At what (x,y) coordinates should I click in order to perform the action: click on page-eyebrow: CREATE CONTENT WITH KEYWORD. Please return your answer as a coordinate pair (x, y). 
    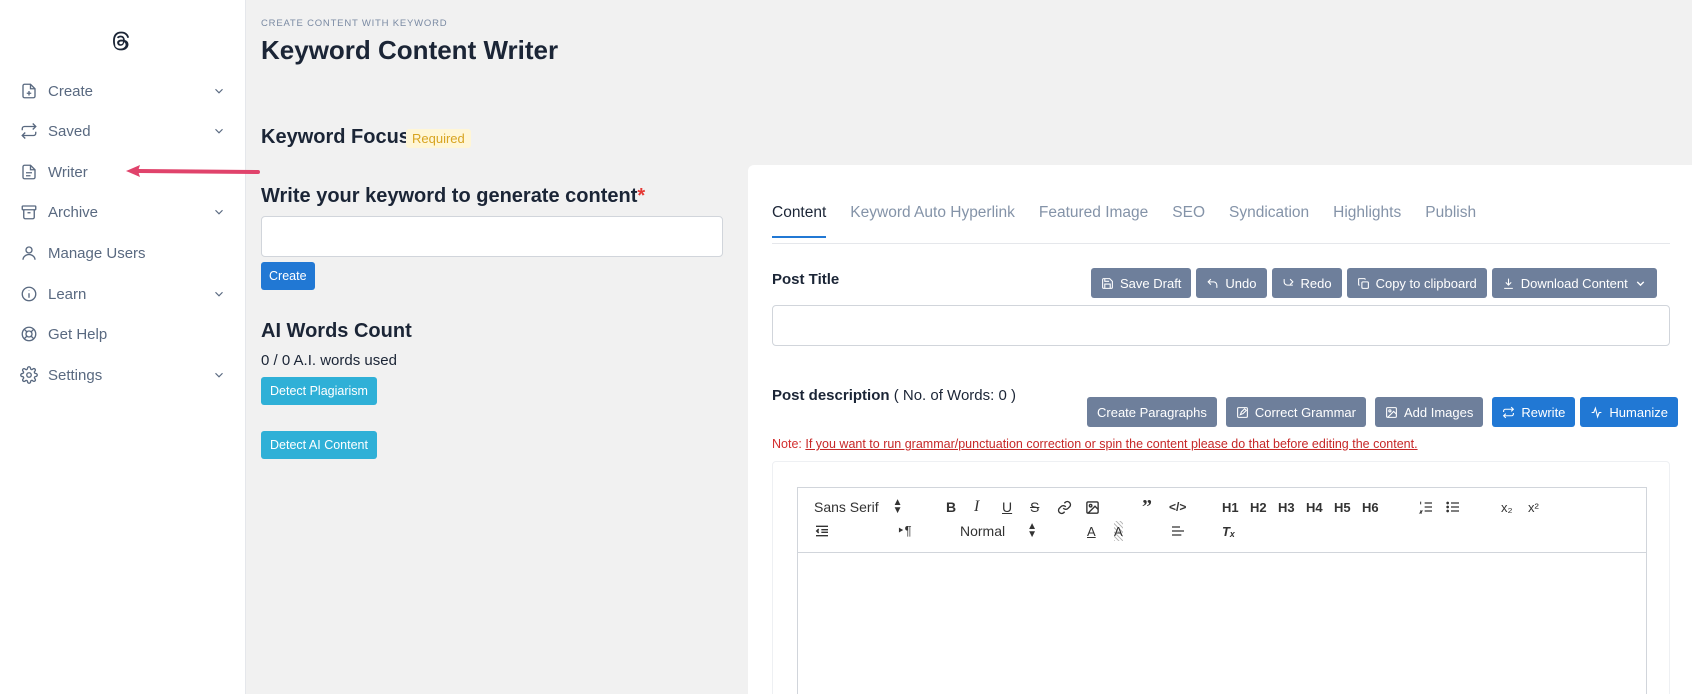
    Looking at the image, I should click on (354, 23).